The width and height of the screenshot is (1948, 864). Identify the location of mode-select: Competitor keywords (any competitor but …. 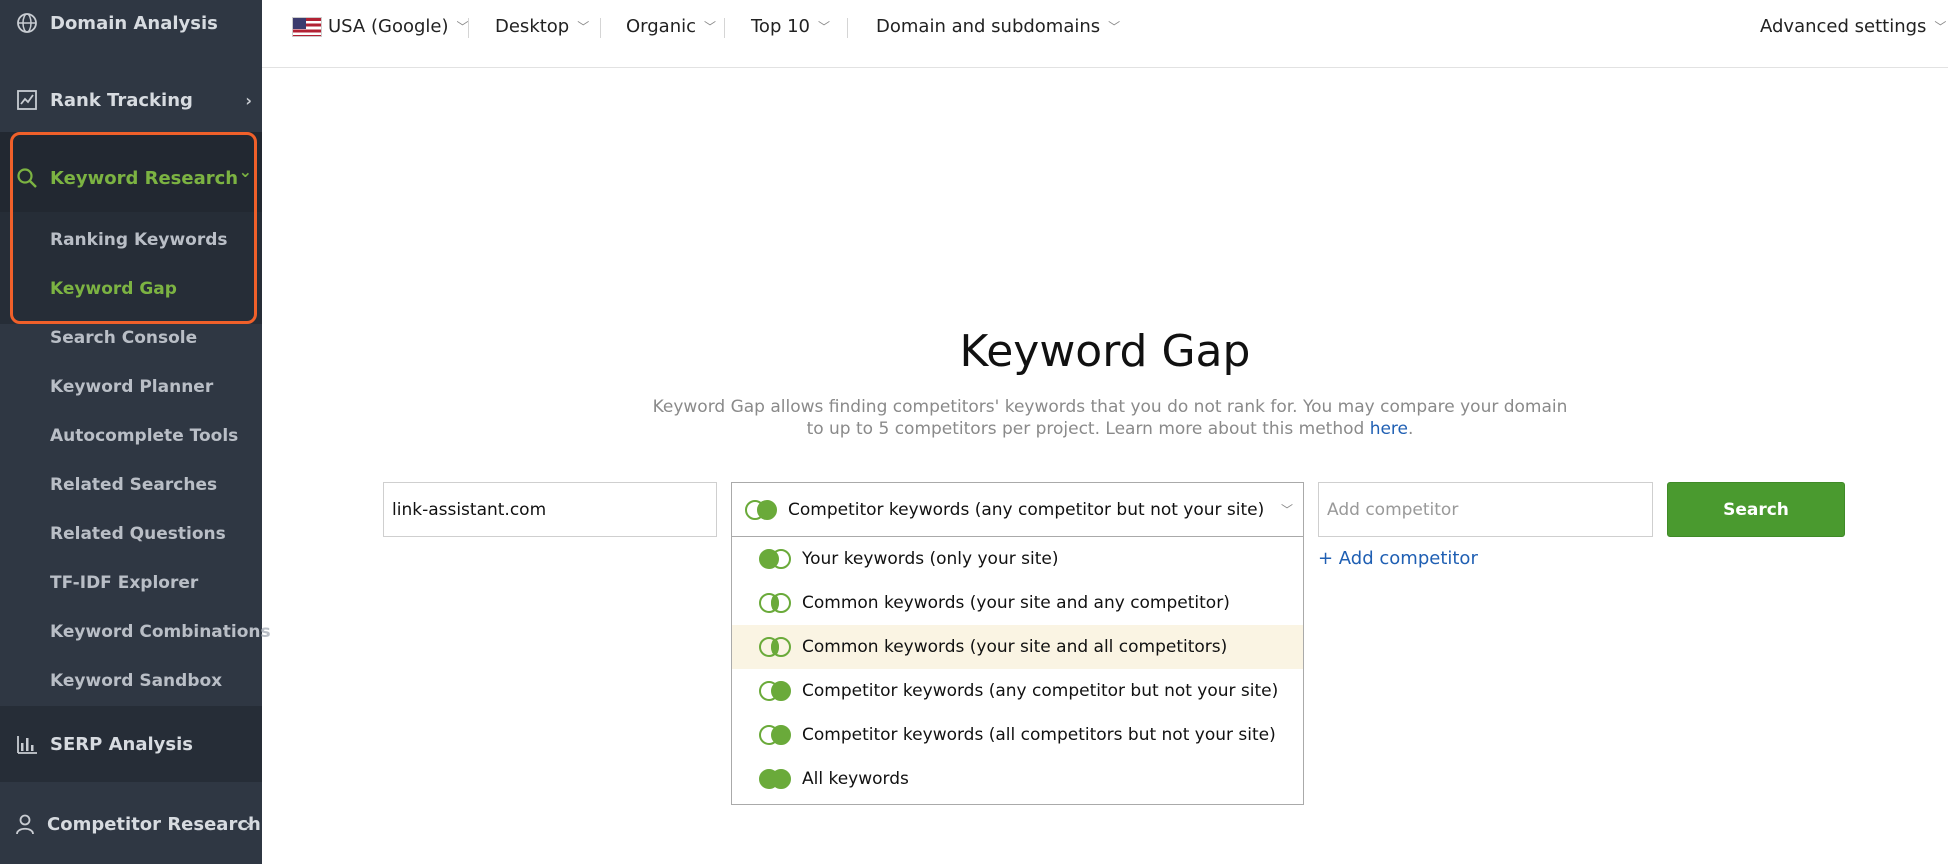
(1017, 509).